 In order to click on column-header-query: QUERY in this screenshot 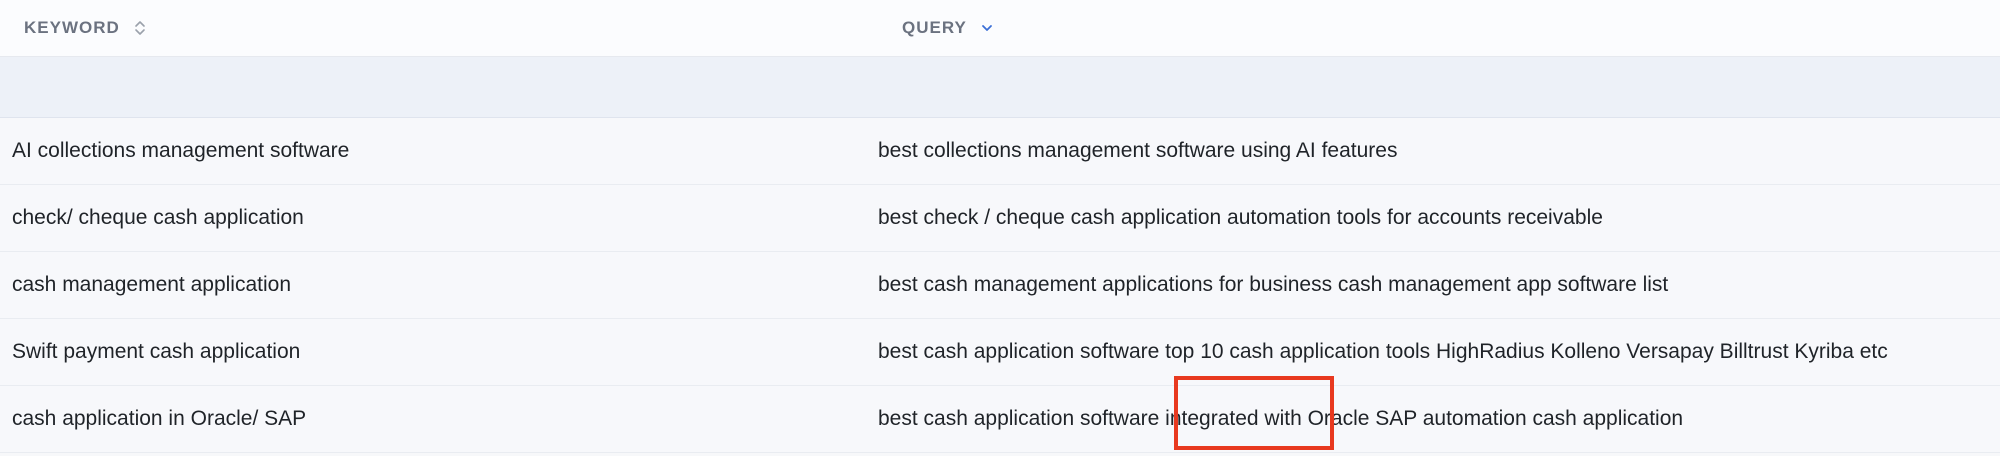, I will do `click(948, 28)`.